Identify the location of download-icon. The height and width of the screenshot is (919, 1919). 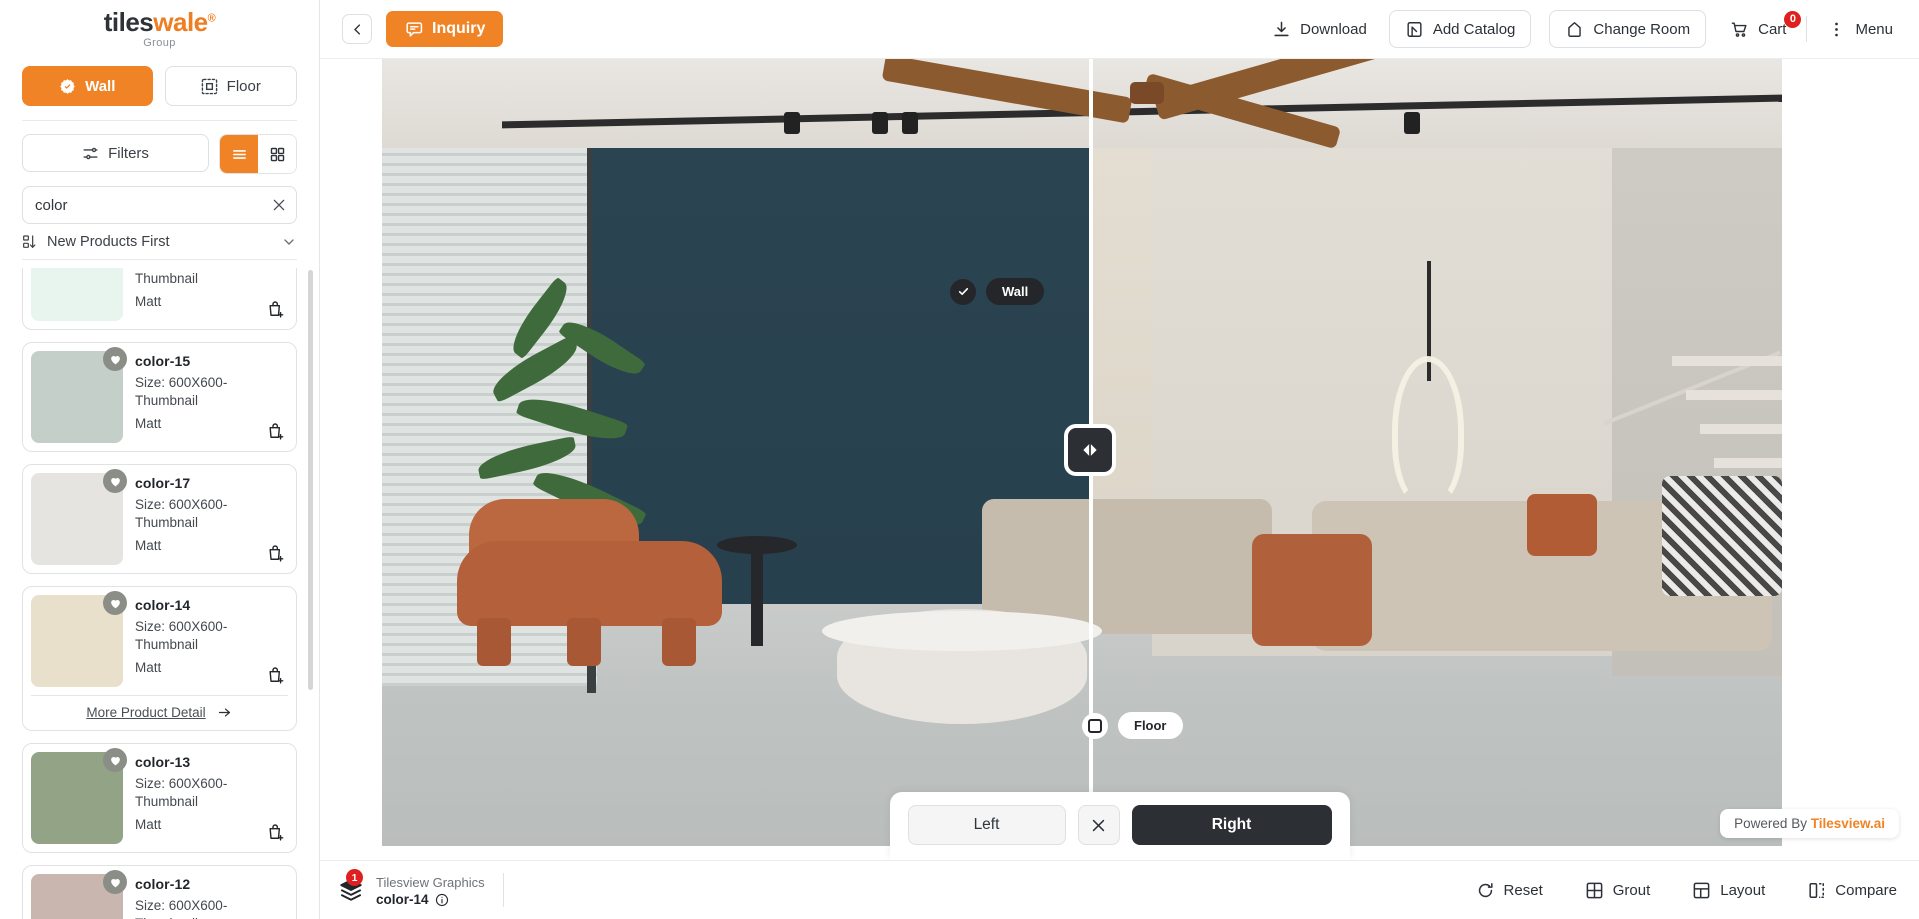
(1281, 29).